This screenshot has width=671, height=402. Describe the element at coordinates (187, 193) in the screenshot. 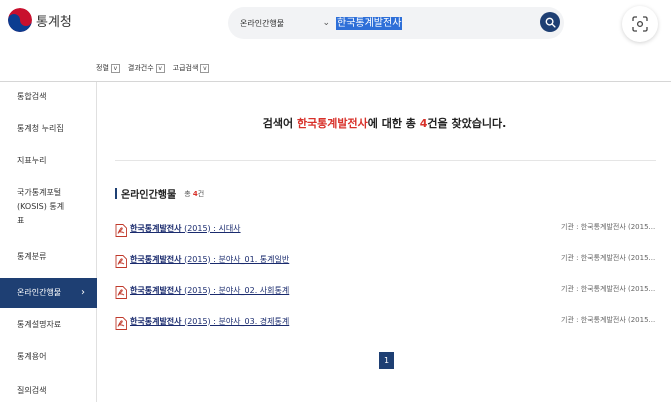

I see `section-count-prefix: 총` at that location.